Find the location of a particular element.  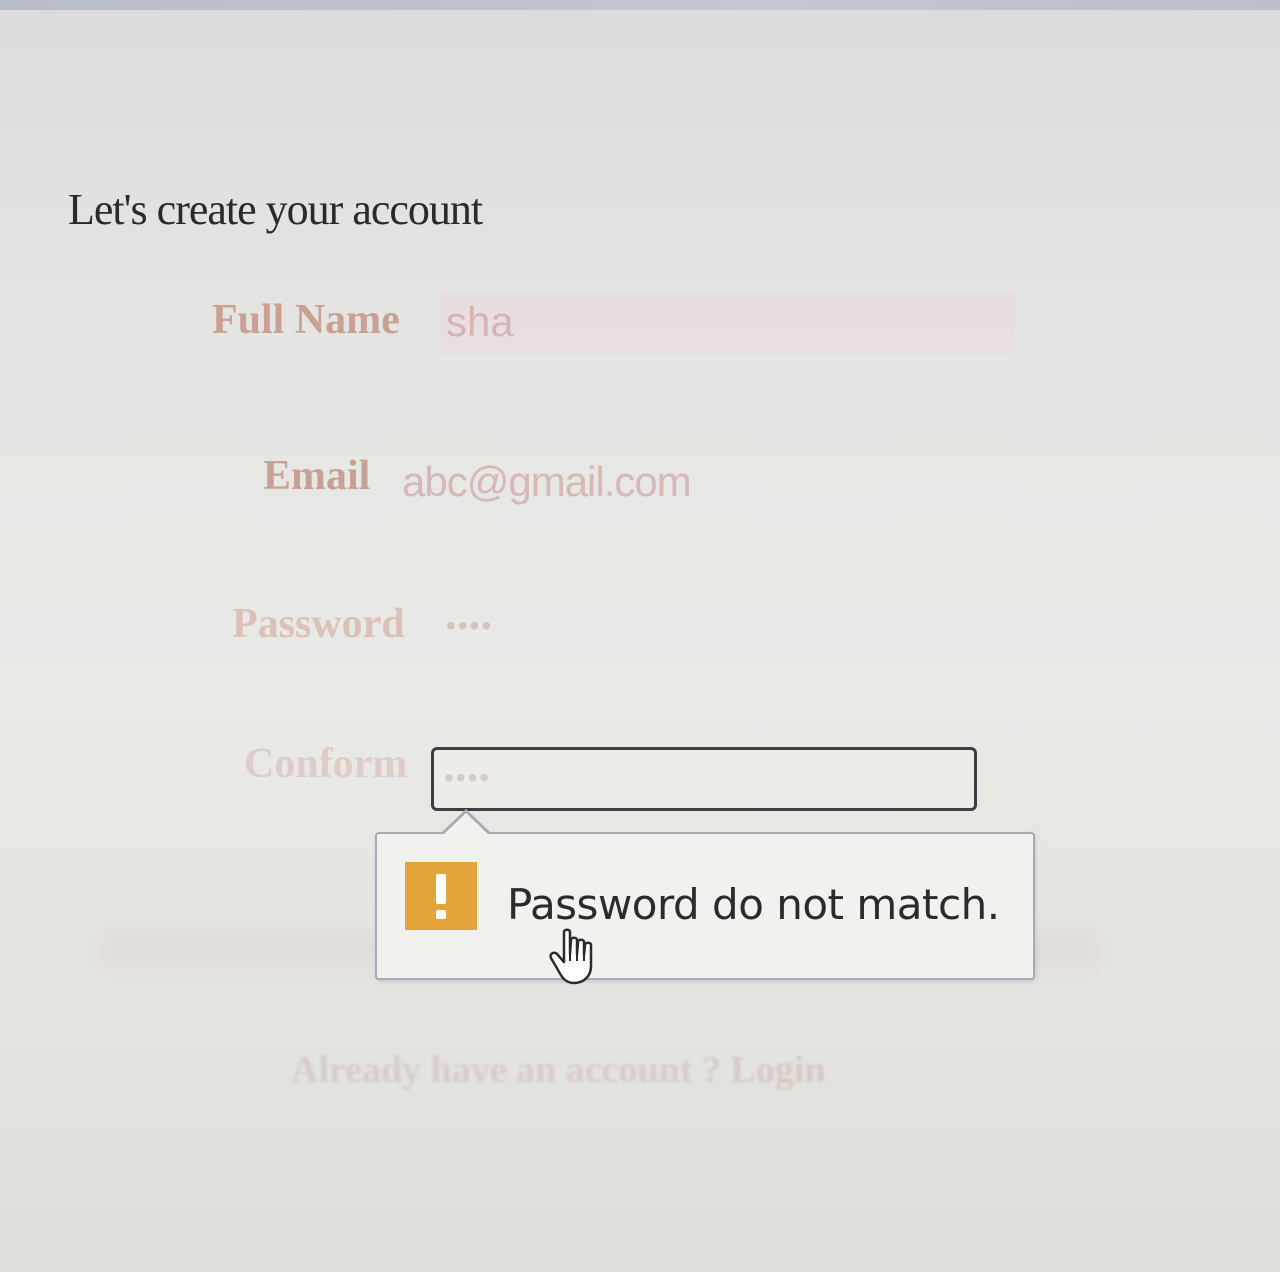

full-name-label: Full Name is located at coordinates (306, 320).